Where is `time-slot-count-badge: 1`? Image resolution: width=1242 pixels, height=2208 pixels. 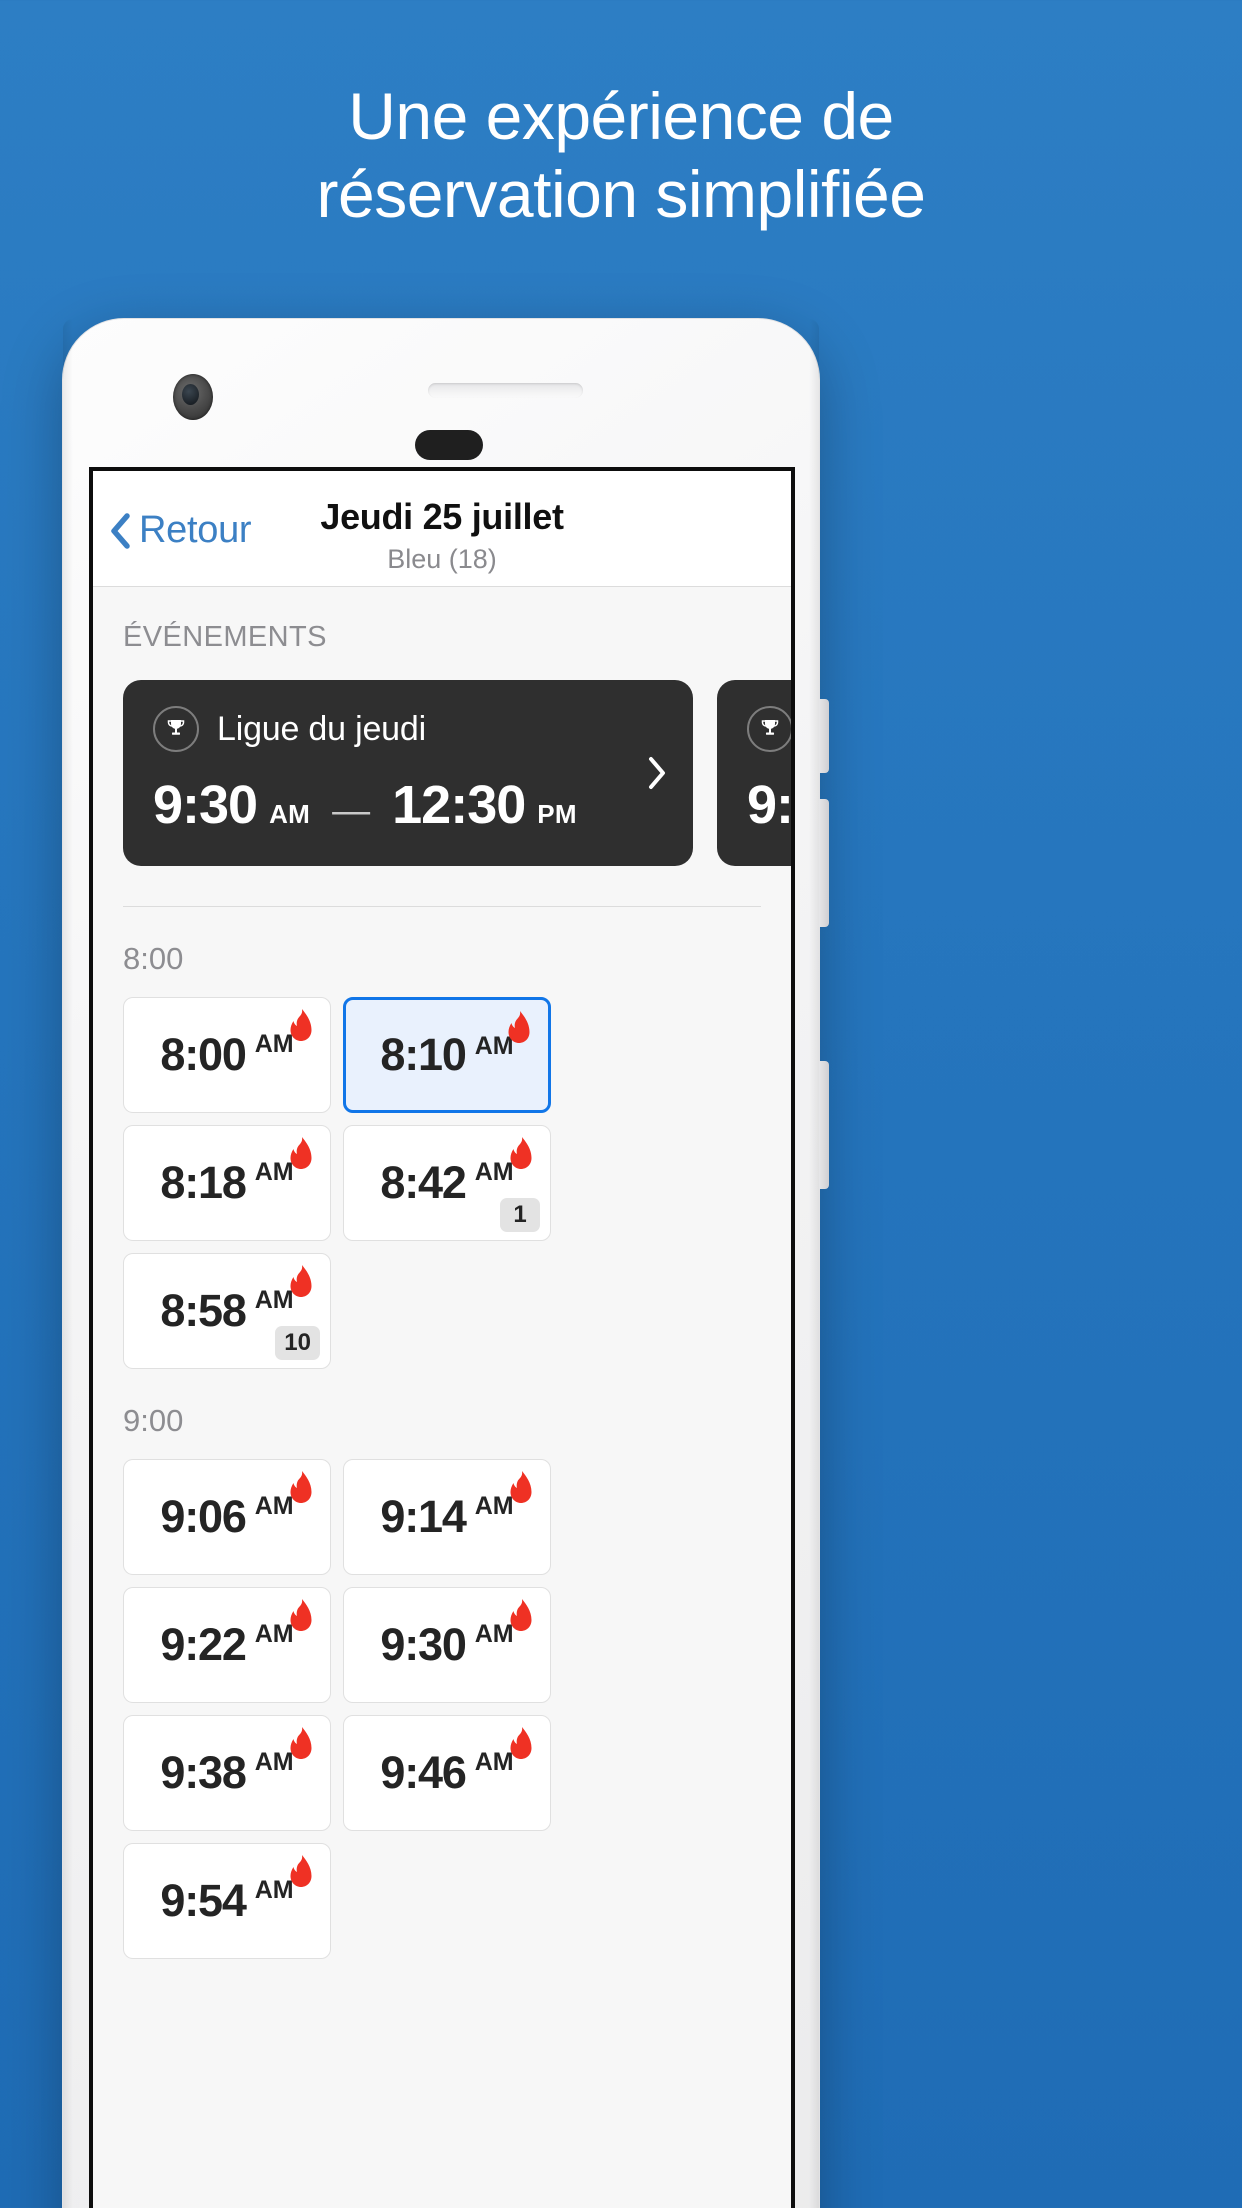
time-slot-count-badge: 1 is located at coordinates (520, 1215).